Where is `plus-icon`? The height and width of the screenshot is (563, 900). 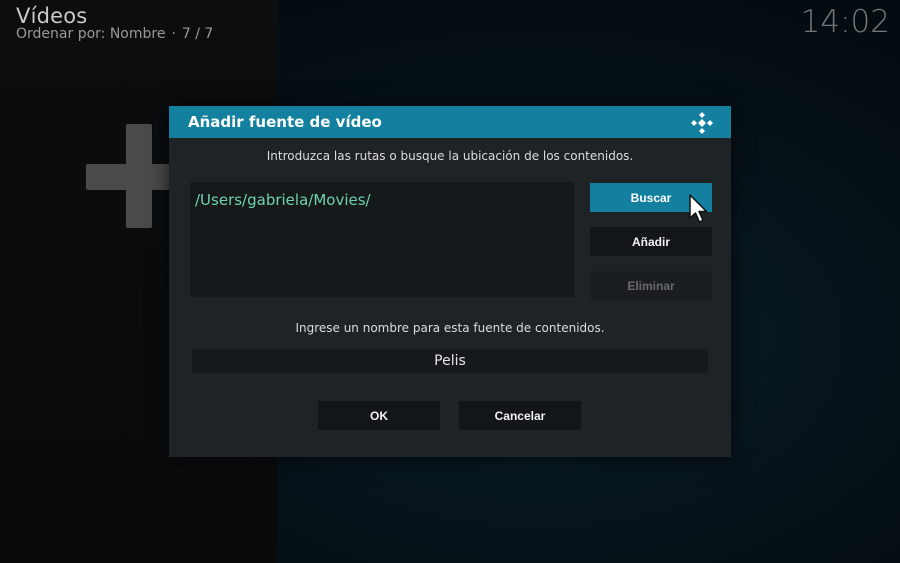 plus-icon is located at coordinates (130, 176).